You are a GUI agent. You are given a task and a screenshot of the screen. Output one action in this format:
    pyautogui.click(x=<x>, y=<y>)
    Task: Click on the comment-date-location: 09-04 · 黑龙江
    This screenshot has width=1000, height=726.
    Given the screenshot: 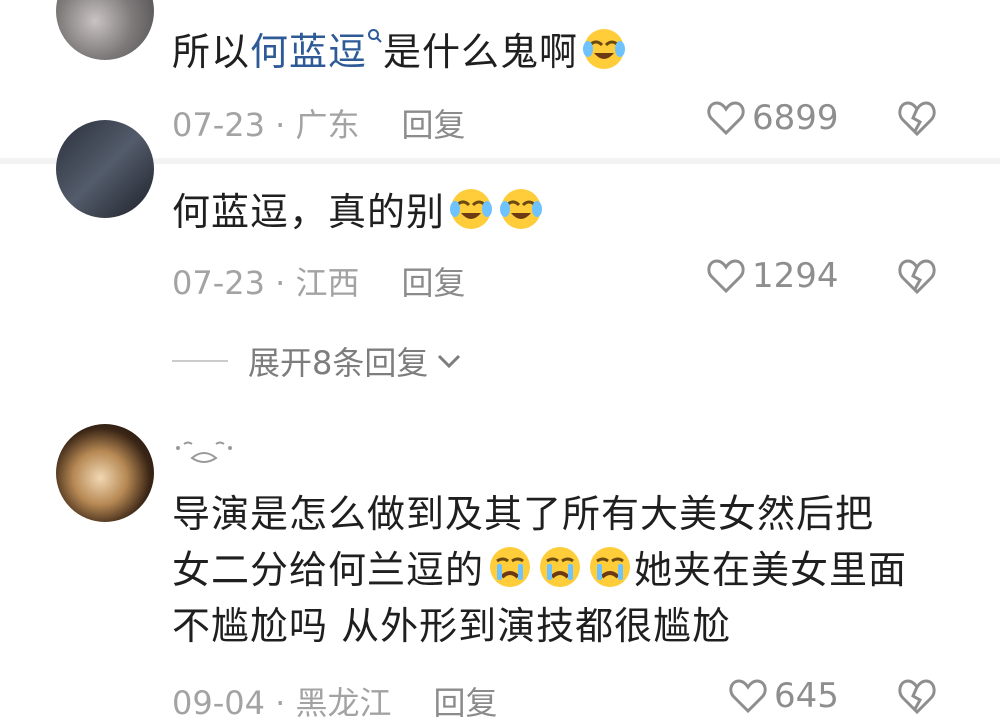 What is the action you would take?
    pyautogui.click(x=282, y=703)
    